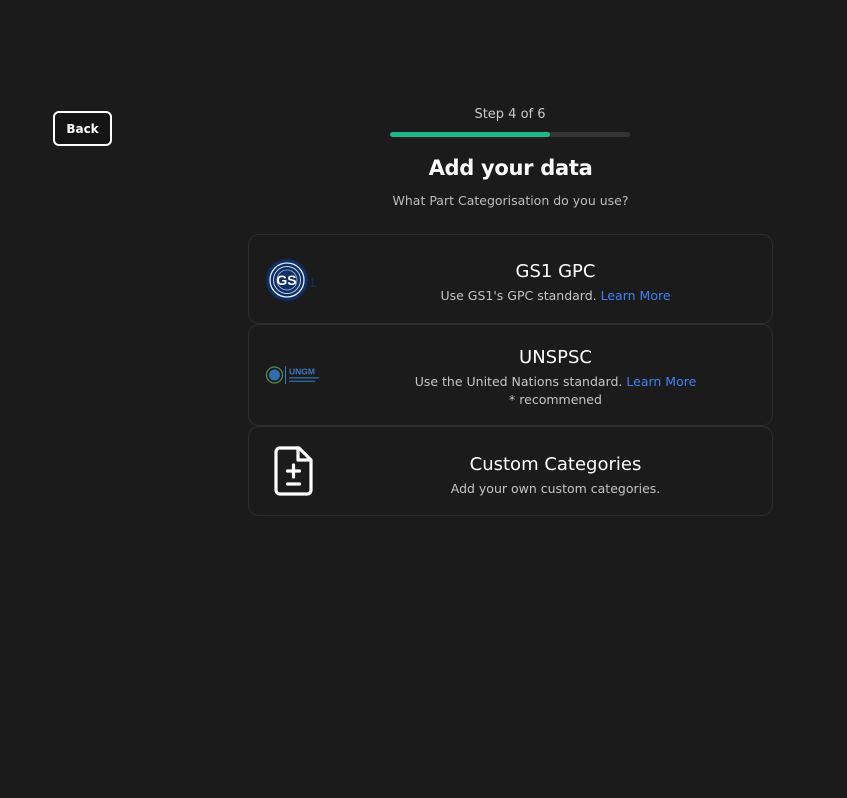  Describe the element at coordinates (555, 488) in the screenshot. I see `option-description: Add your own custom categories.` at that location.